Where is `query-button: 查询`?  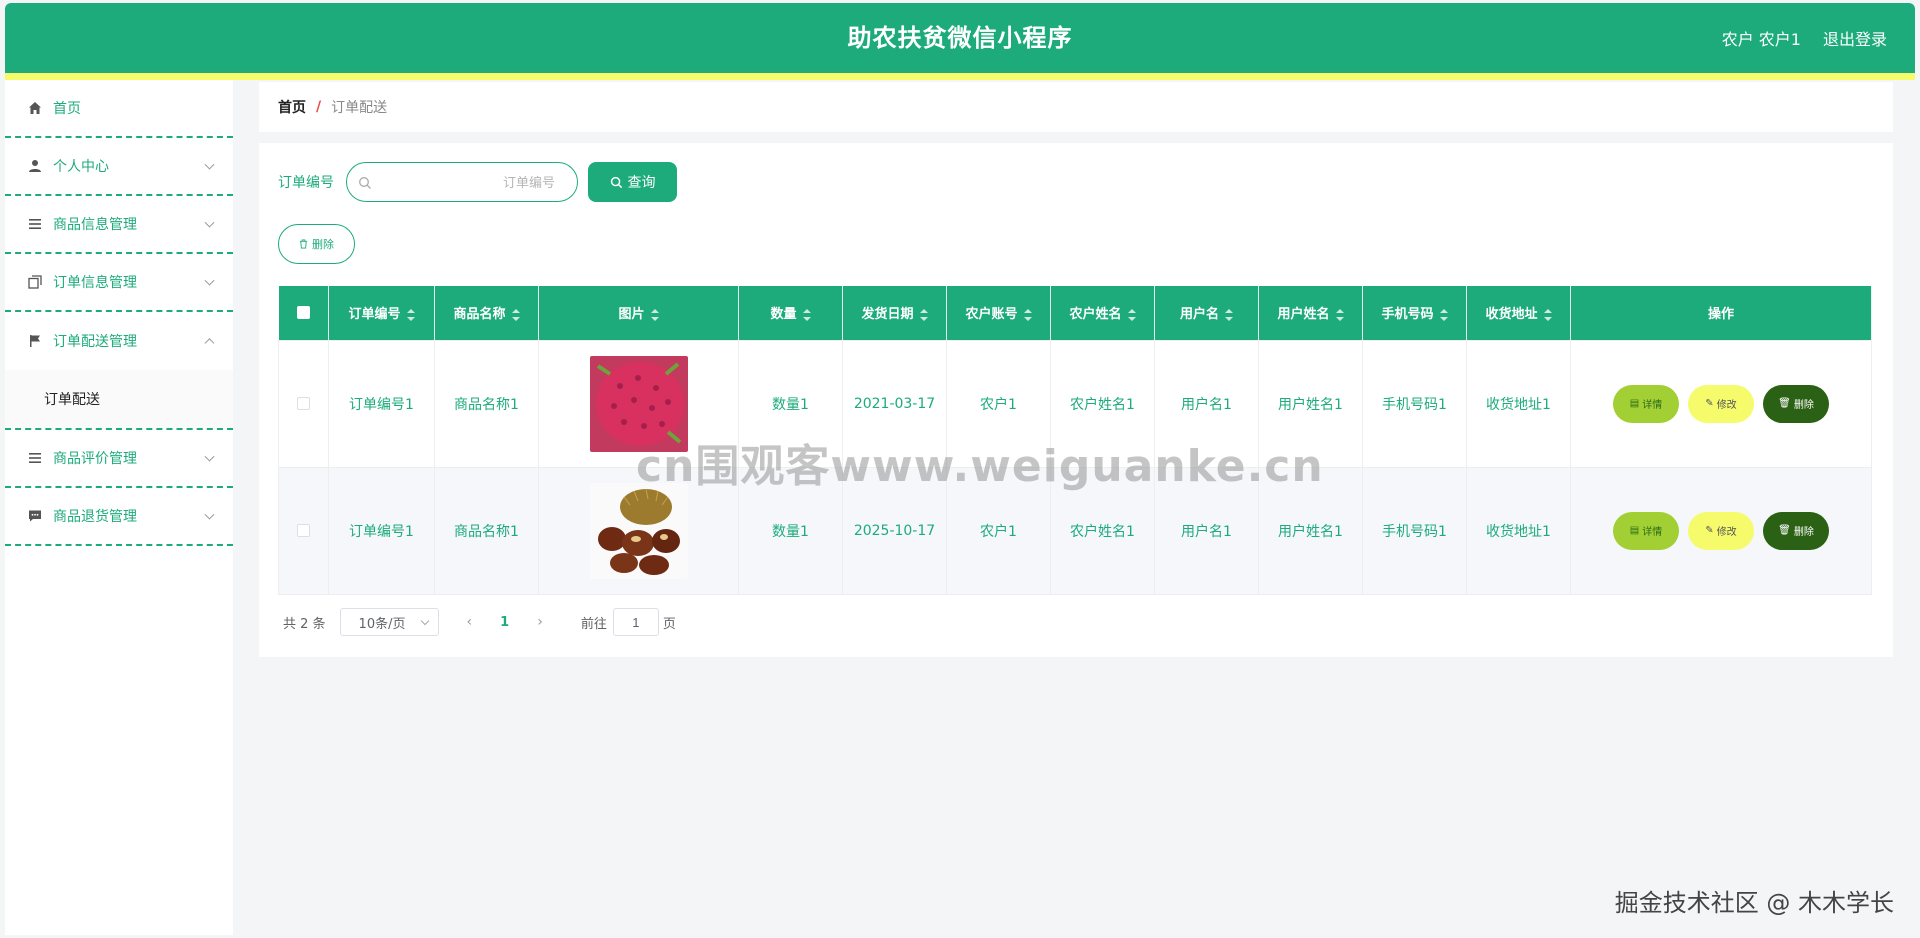 query-button: 查询 is located at coordinates (632, 182).